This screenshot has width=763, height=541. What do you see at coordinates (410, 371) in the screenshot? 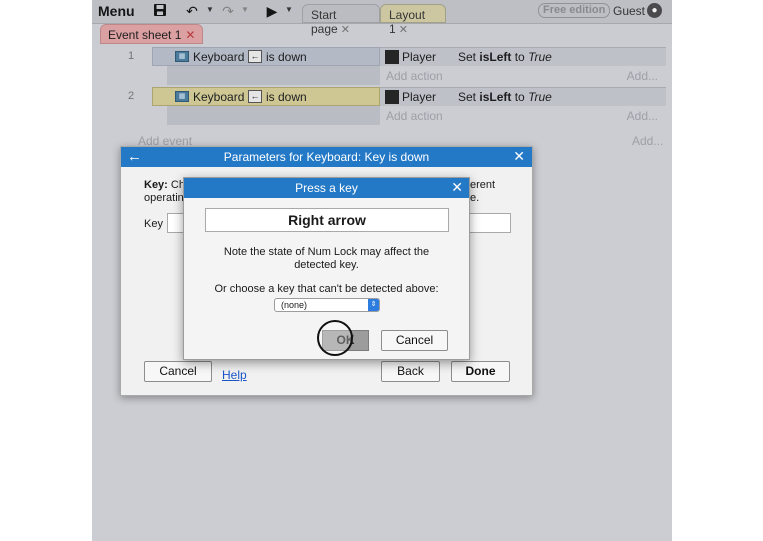
I see `back-button: Back` at bounding box center [410, 371].